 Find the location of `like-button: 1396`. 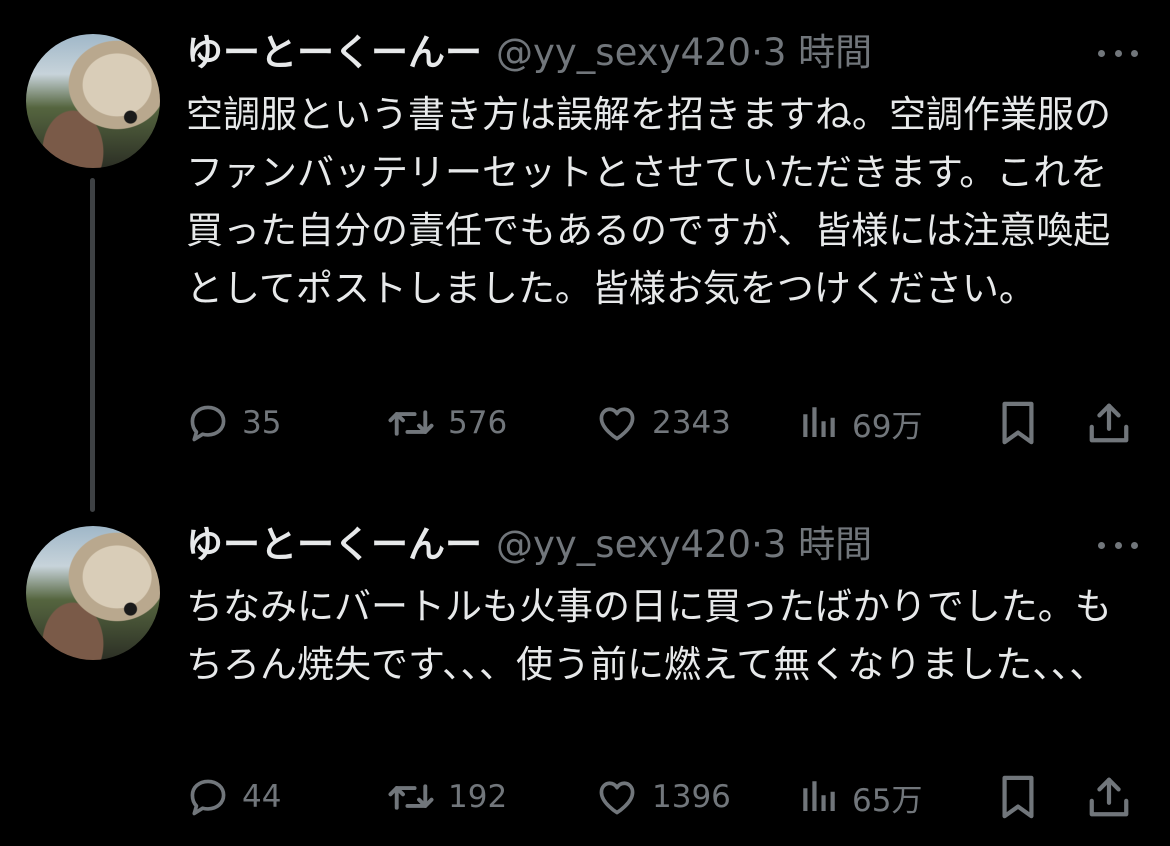

like-button: 1396 is located at coordinates (662, 797).